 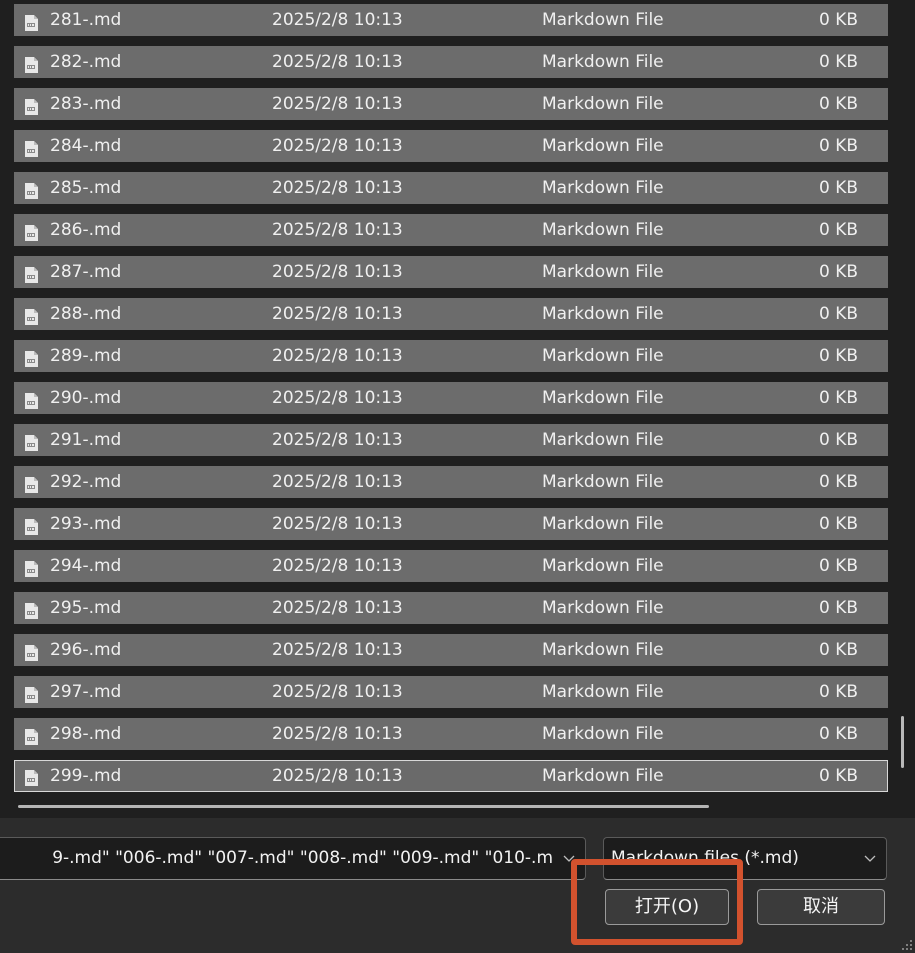 What do you see at coordinates (451, 650) in the screenshot?
I see `file-row: 296-.md 2025/2/8 10:13 Markdown File 0 KB` at bounding box center [451, 650].